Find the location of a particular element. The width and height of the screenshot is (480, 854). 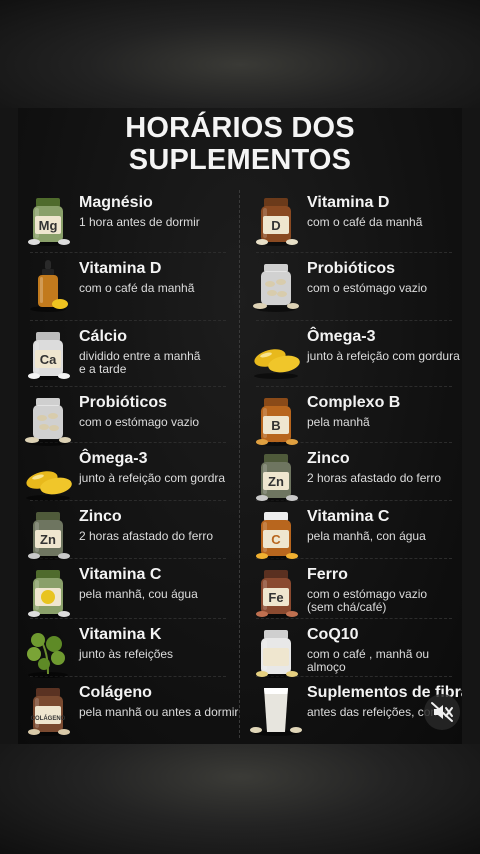

vitamin-c-jar-icon is located at coordinates (48, 592).